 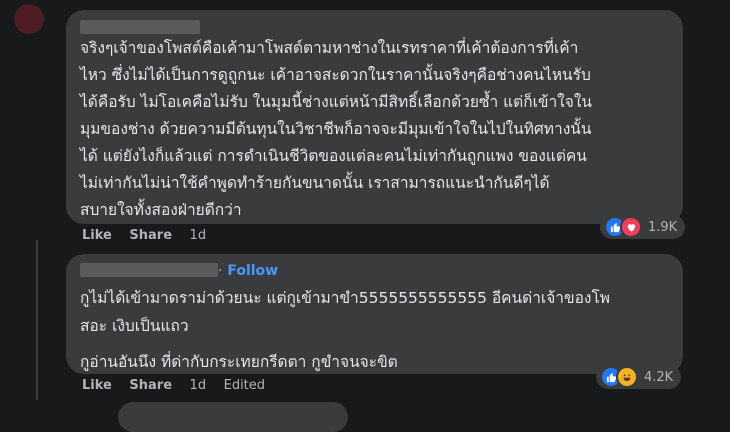 What do you see at coordinates (29, 19) in the screenshot?
I see `commenter-avatar` at bounding box center [29, 19].